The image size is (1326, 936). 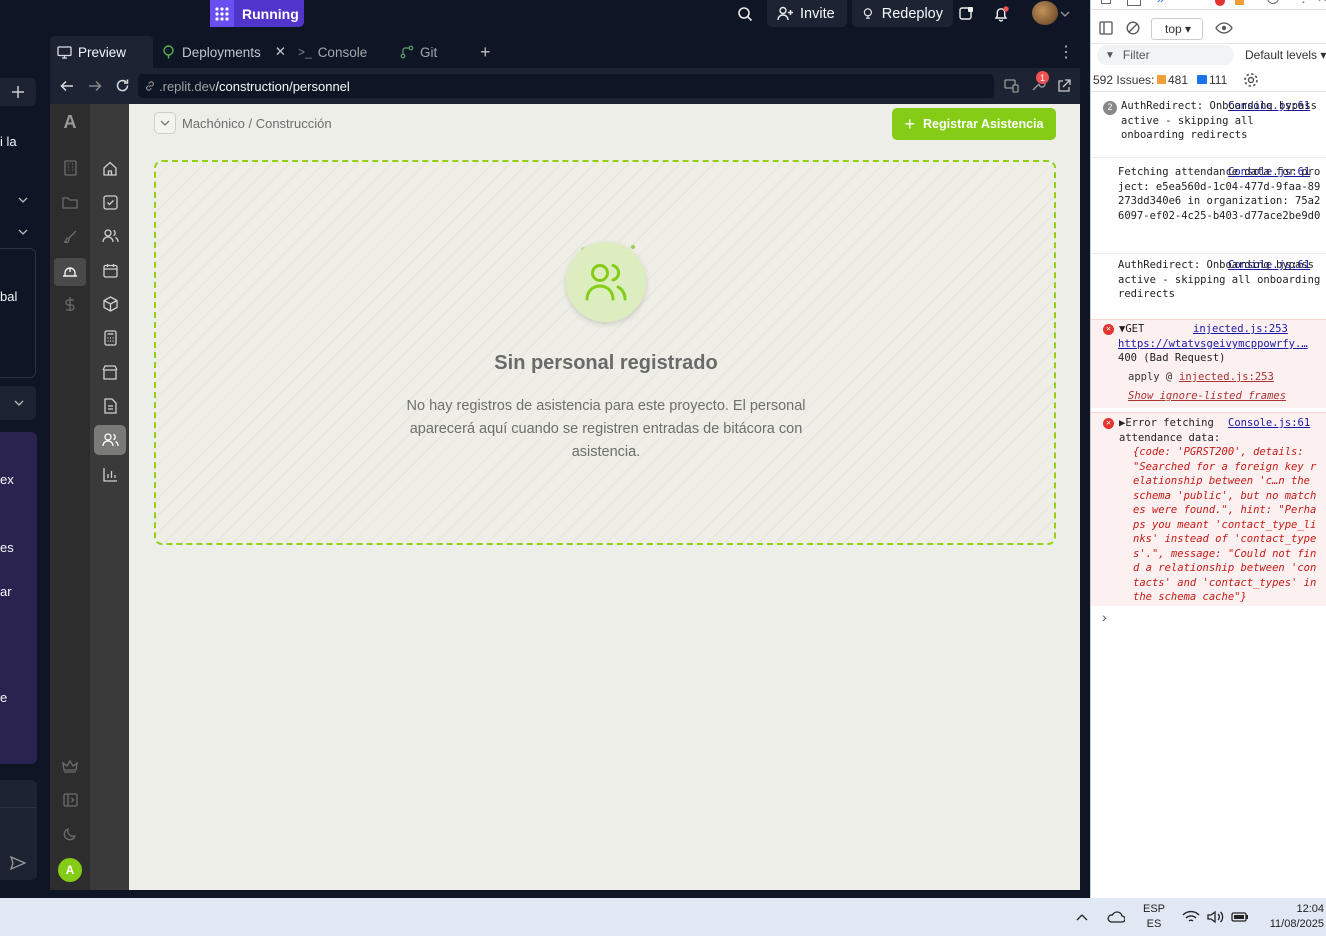 What do you see at coordinates (67, 86) in the screenshot?
I see `back-arrow-icon` at bounding box center [67, 86].